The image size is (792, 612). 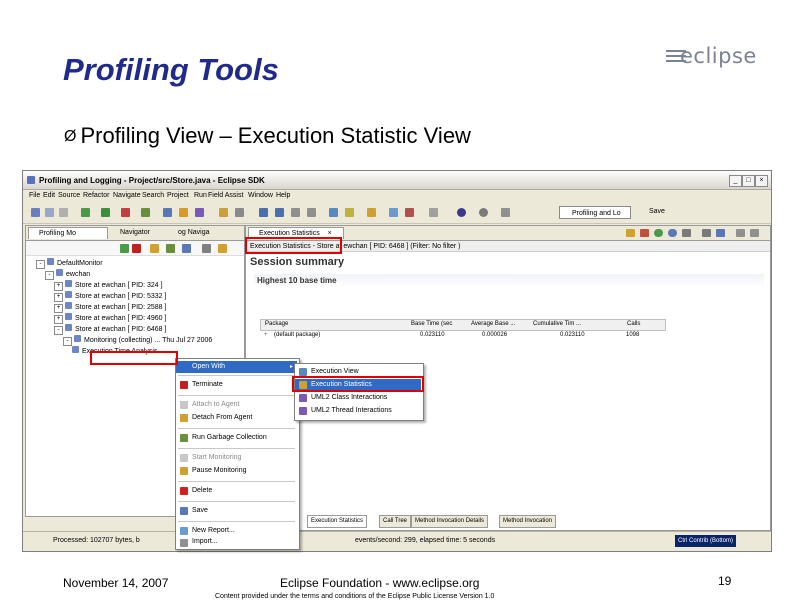 What do you see at coordinates (276, 324) in the screenshot?
I see `col-package: Package` at bounding box center [276, 324].